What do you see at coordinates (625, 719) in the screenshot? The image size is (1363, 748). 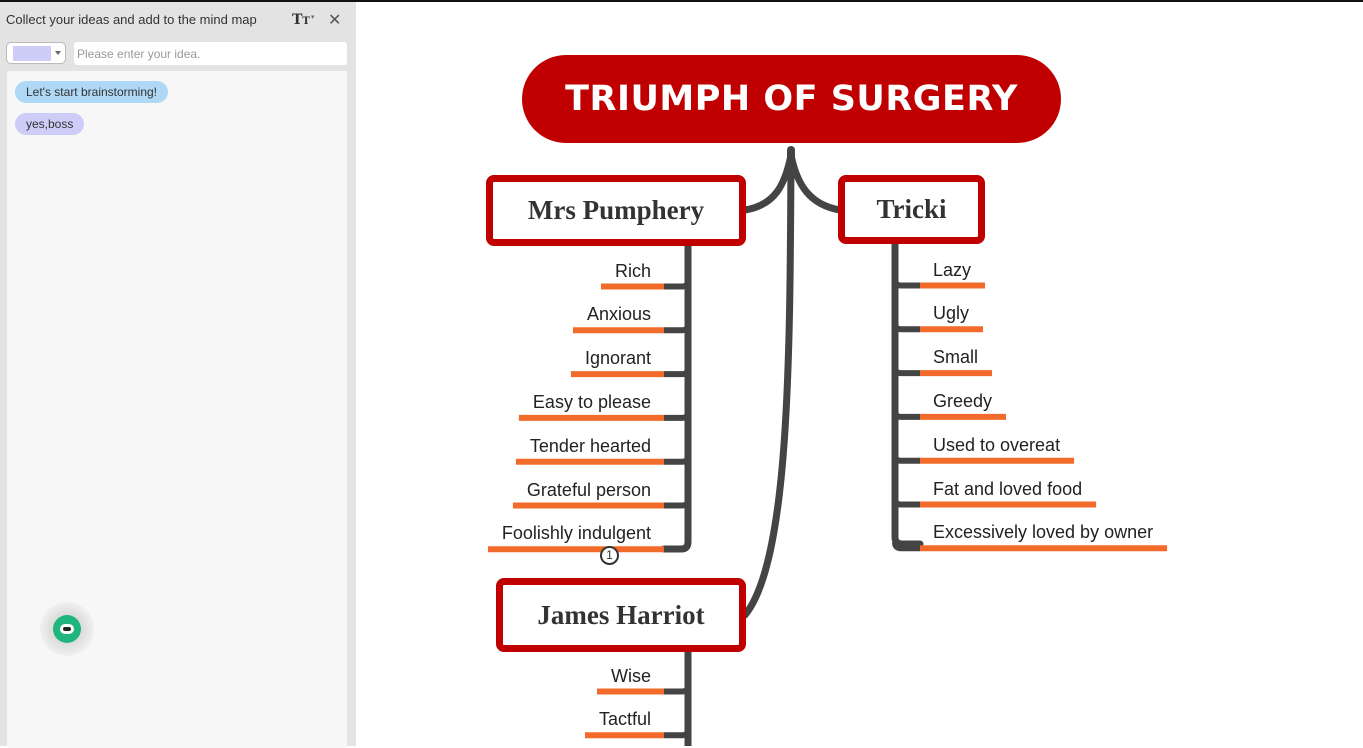 I see `leaf-topic: Tactful` at bounding box center [625, 719].